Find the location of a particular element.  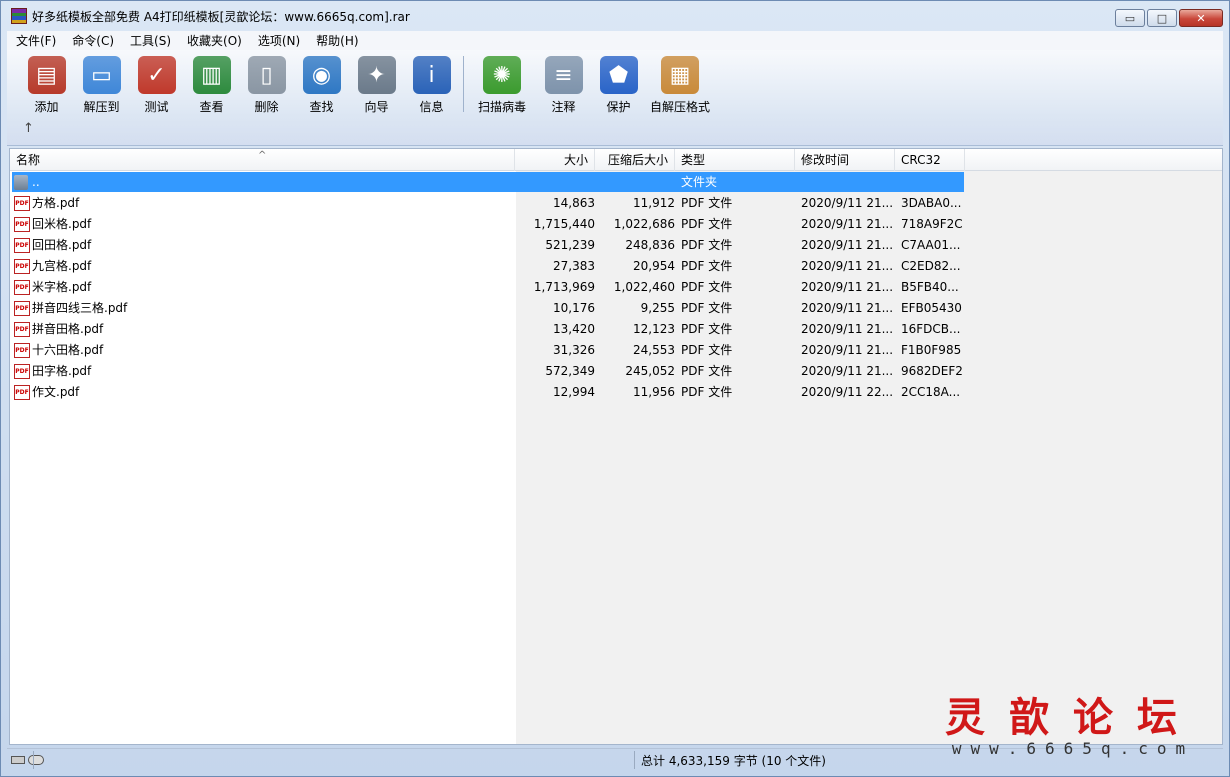

wizard-button: ✦ 向导 is located at coordinates (376, 85).